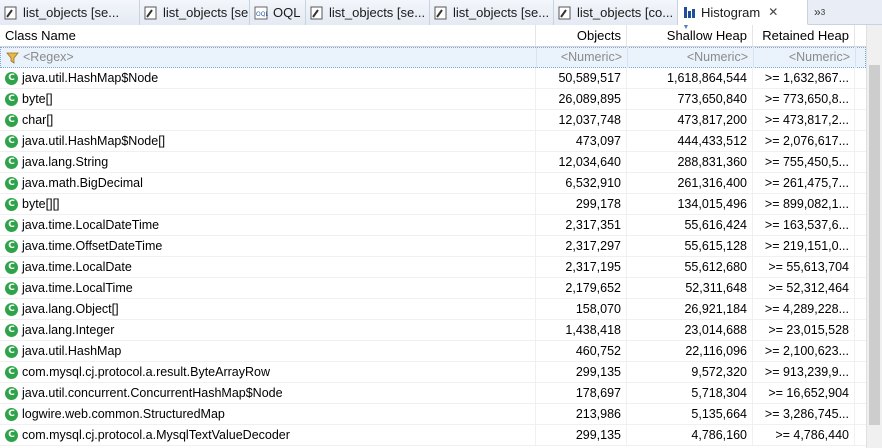  What do you see at coordinates (686, 28) in the screenshot?
I see `sort-descending-icon: ▼` at bounding box center [686, 28].